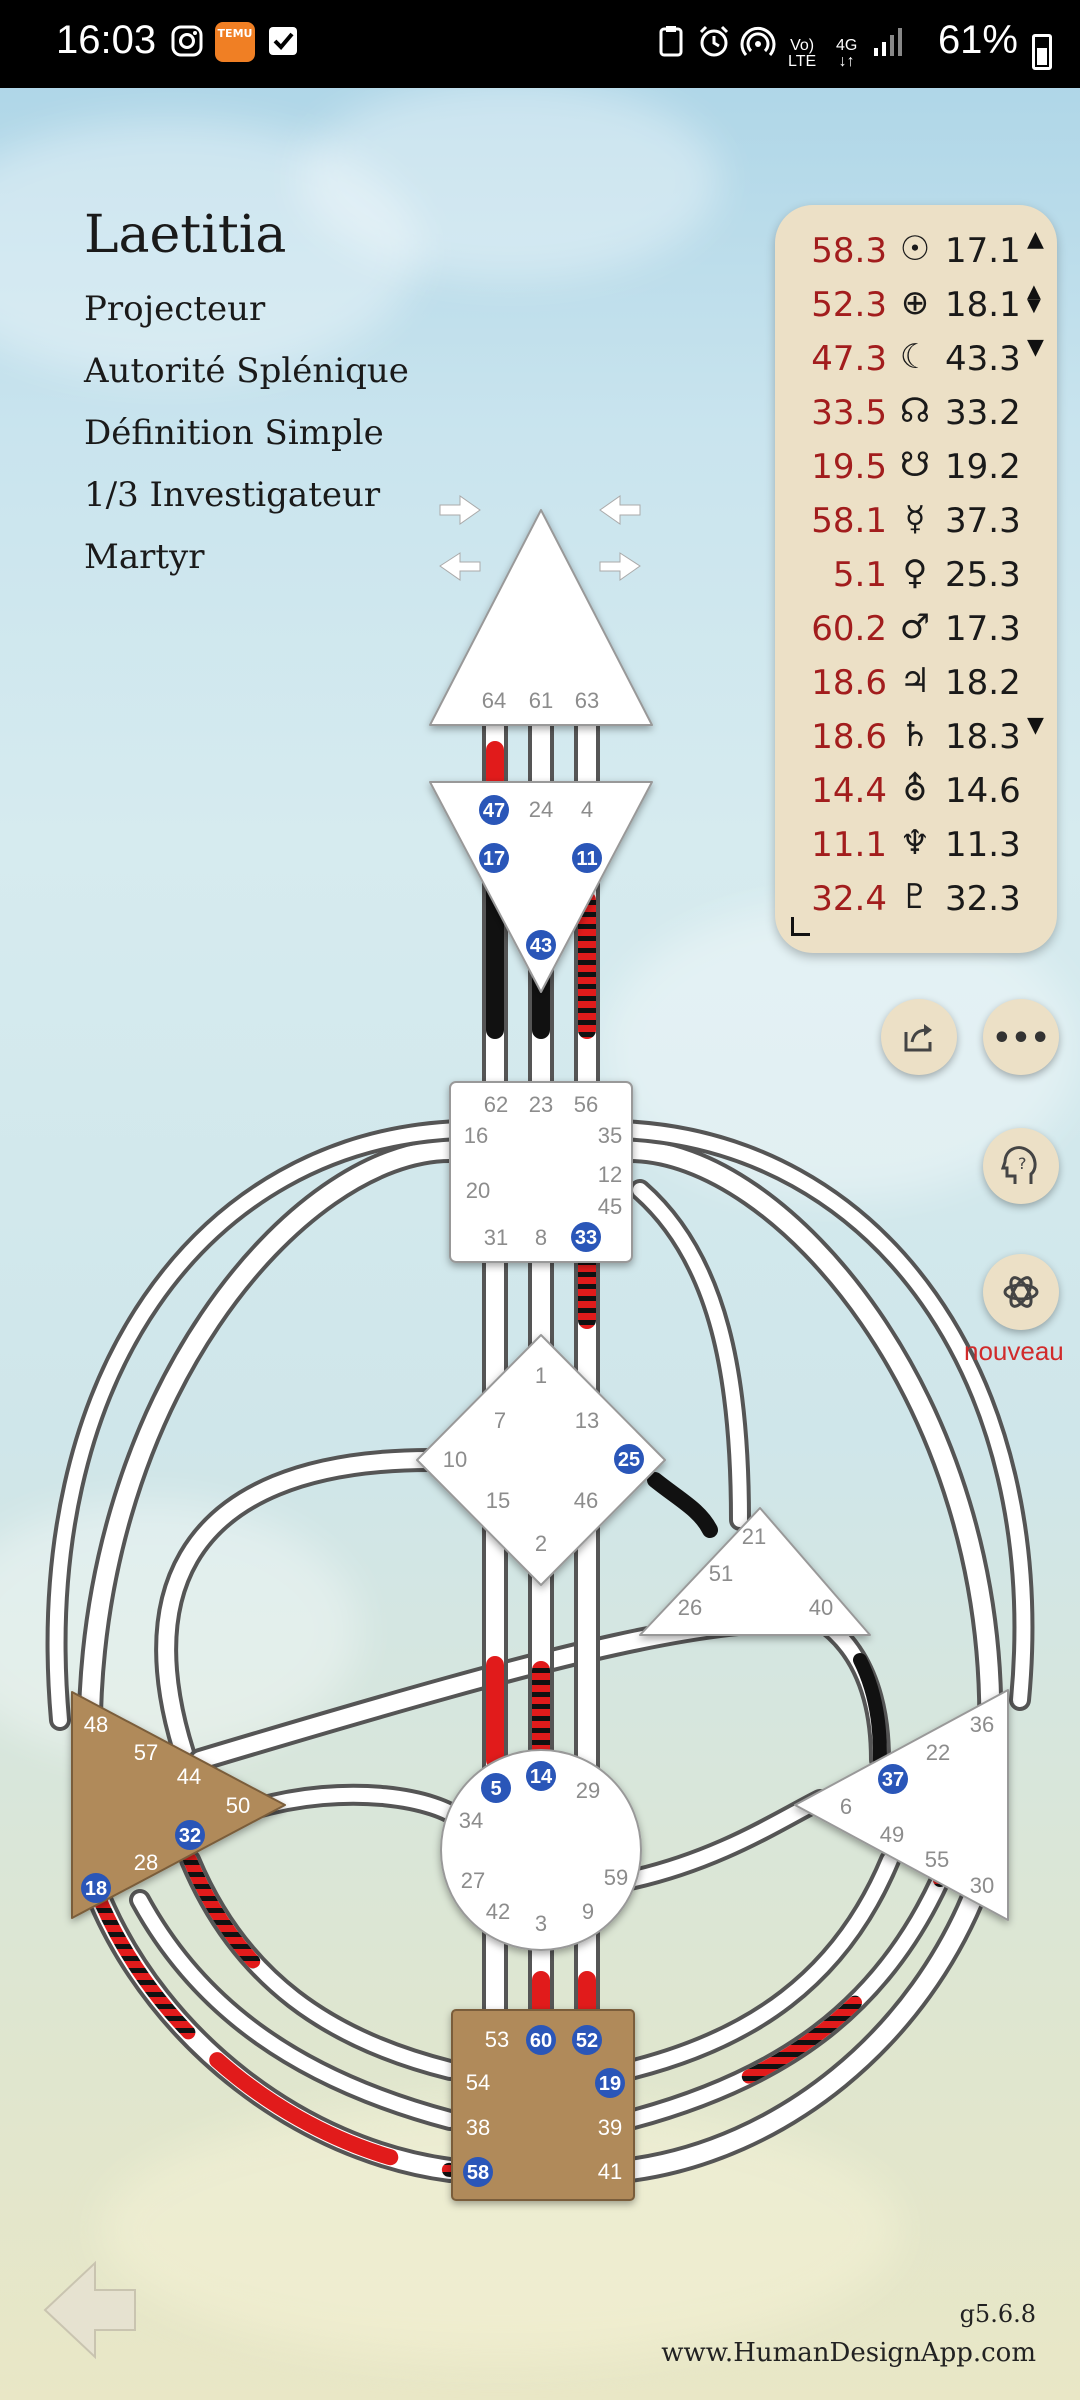 The width and height of the screenshot is (1080, 2400). I want to click on planet-symbol-icon: ♆, so click(915, 843).